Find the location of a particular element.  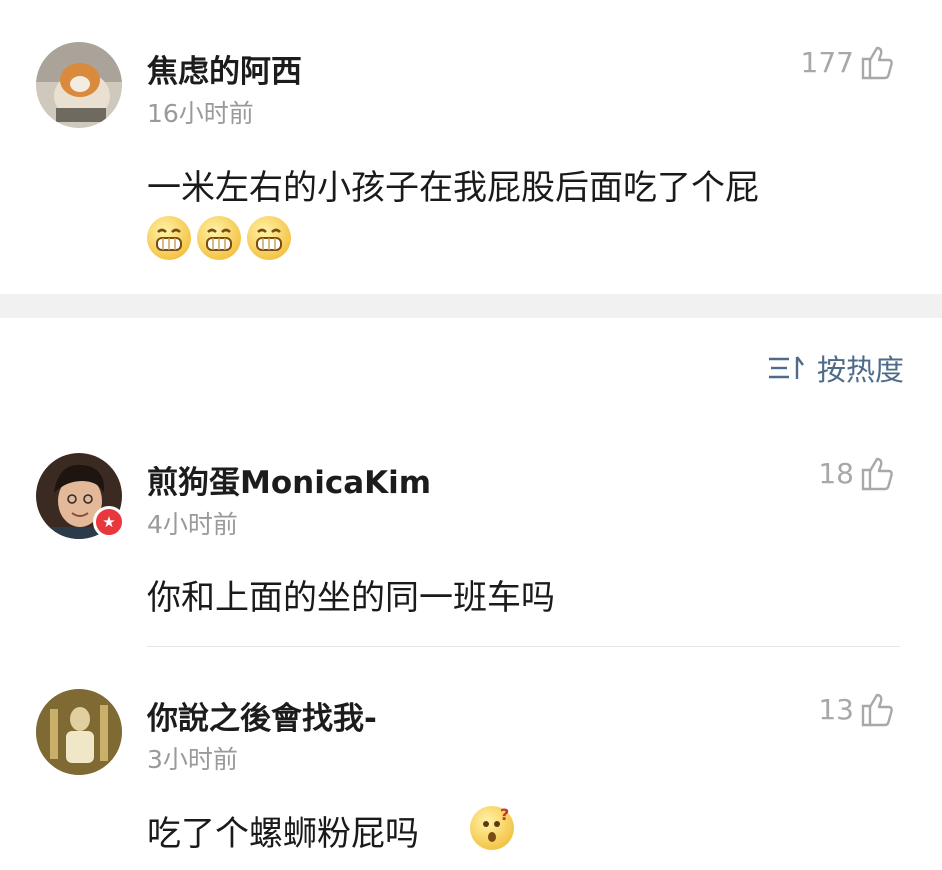

comment-text: 一米左右的小孩子在我屁股后面吃了个屁 is located at coordinates (453, 188).